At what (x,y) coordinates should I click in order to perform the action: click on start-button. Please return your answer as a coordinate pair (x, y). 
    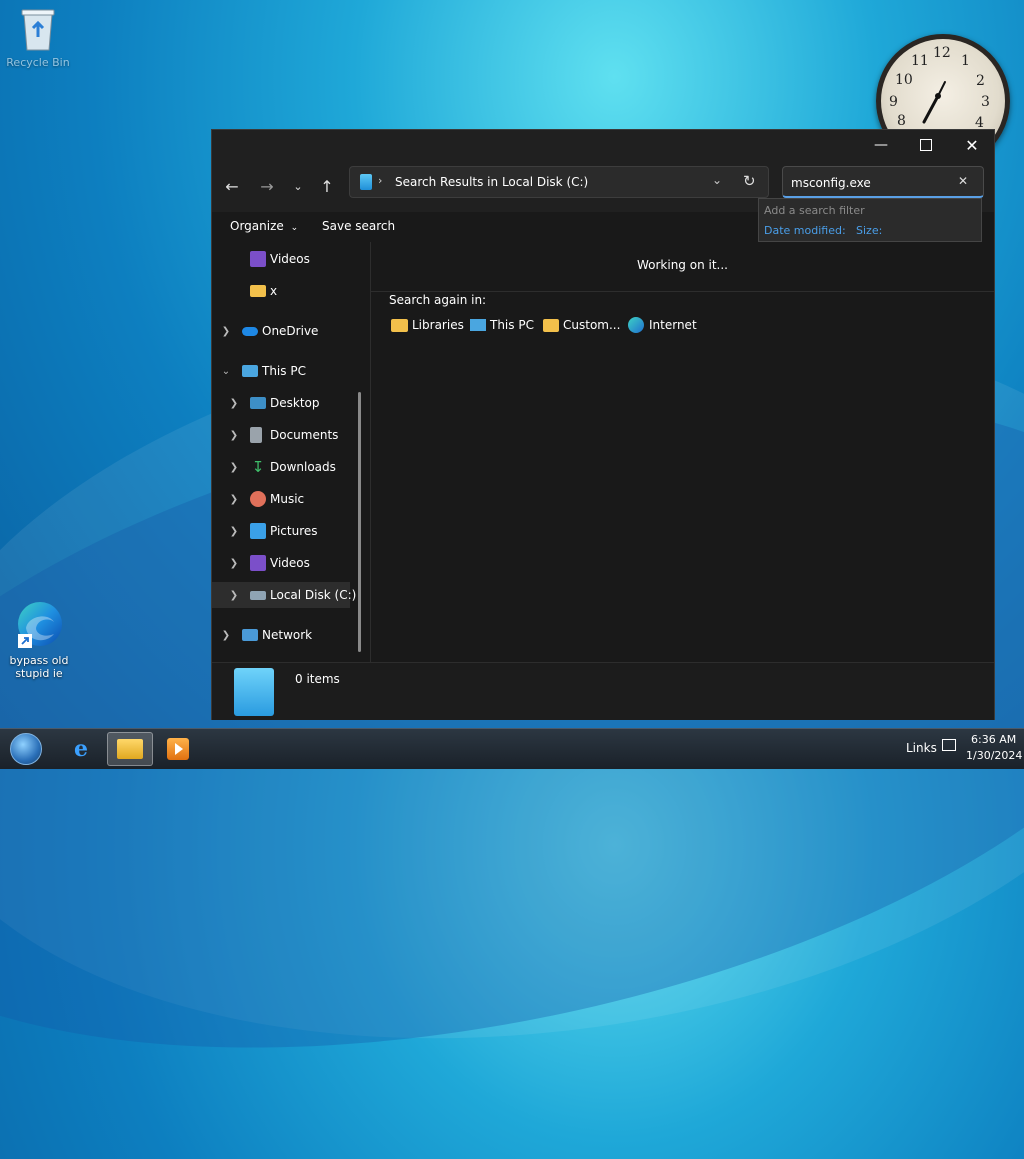
    Looking at the image, I should click on (26, 749).